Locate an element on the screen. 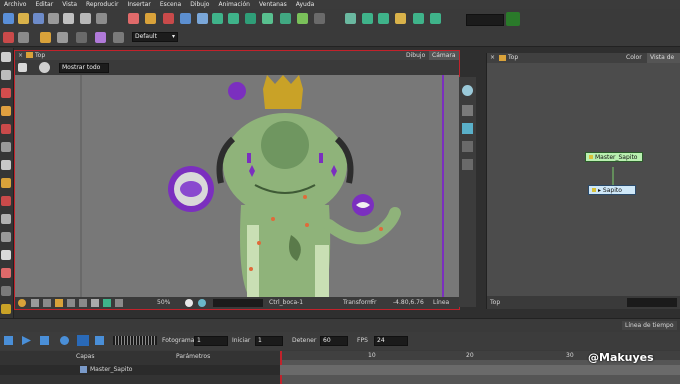 This screenshot has width=680, height=384. rotate-icon is located at coordinates (233, 18).